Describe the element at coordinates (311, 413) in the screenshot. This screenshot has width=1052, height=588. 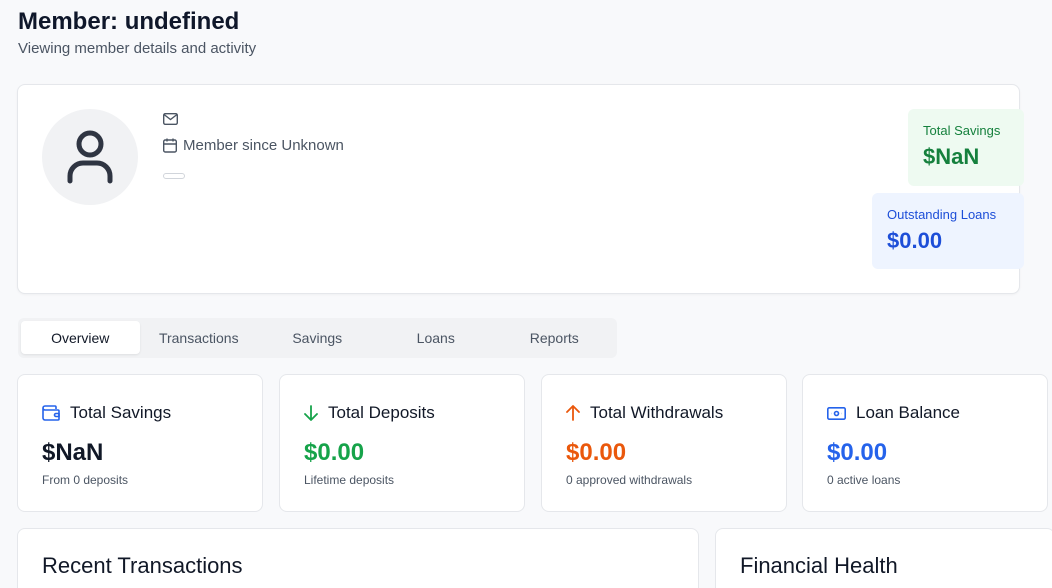
I see `arrow-down-icon` at that location.